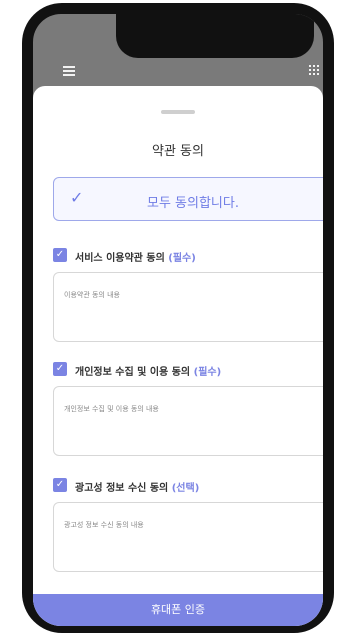  What do you see at coordinates (188, 307) in the screenshot?
I see `consent-content-box: 이용약관 동의 내용` at bounding box center [188, 307].